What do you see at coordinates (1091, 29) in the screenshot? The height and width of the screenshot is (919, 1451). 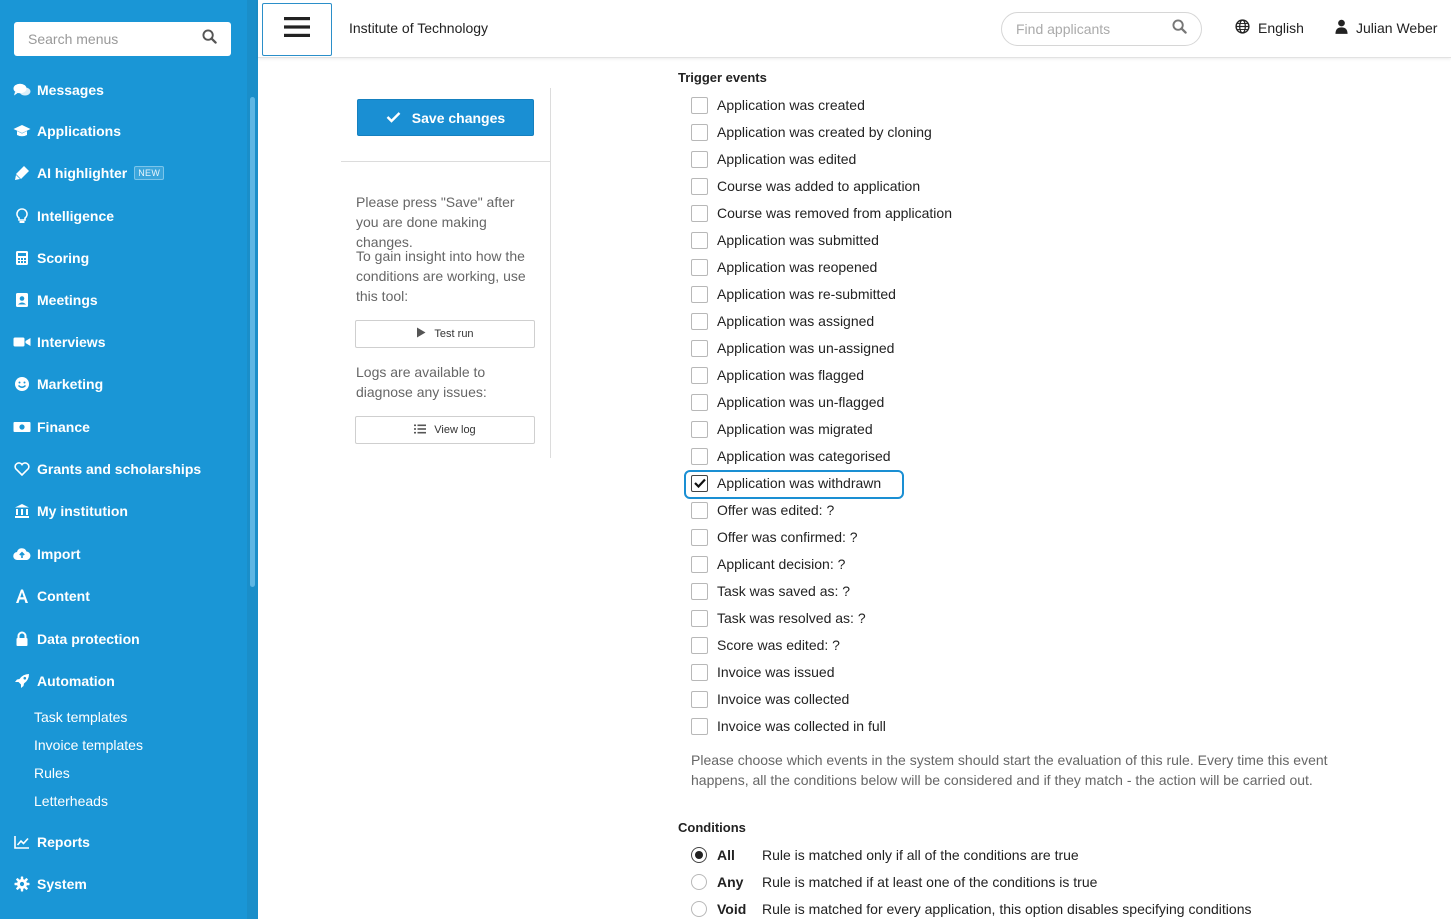 I see `find-applicants-input` at bounding box center [1091, 29].